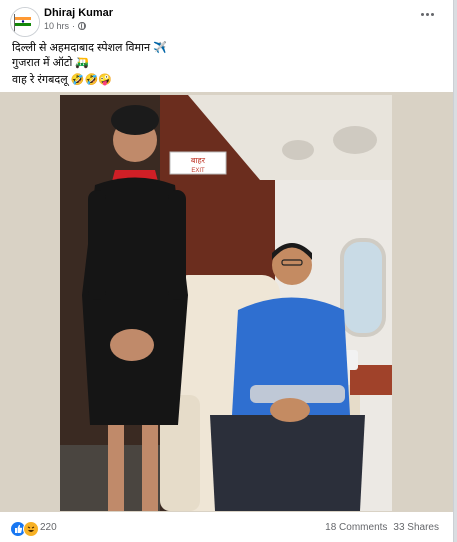  I want to click on author-avatar, so click(25, 22).